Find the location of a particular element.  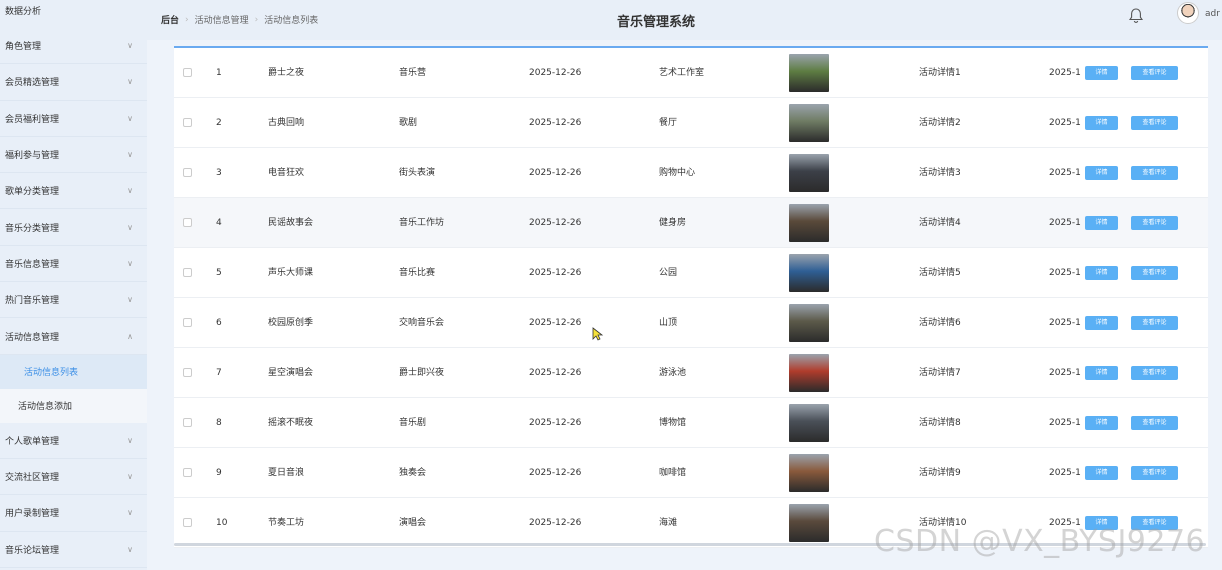

username: adr is located at coordinates (1212, 14).